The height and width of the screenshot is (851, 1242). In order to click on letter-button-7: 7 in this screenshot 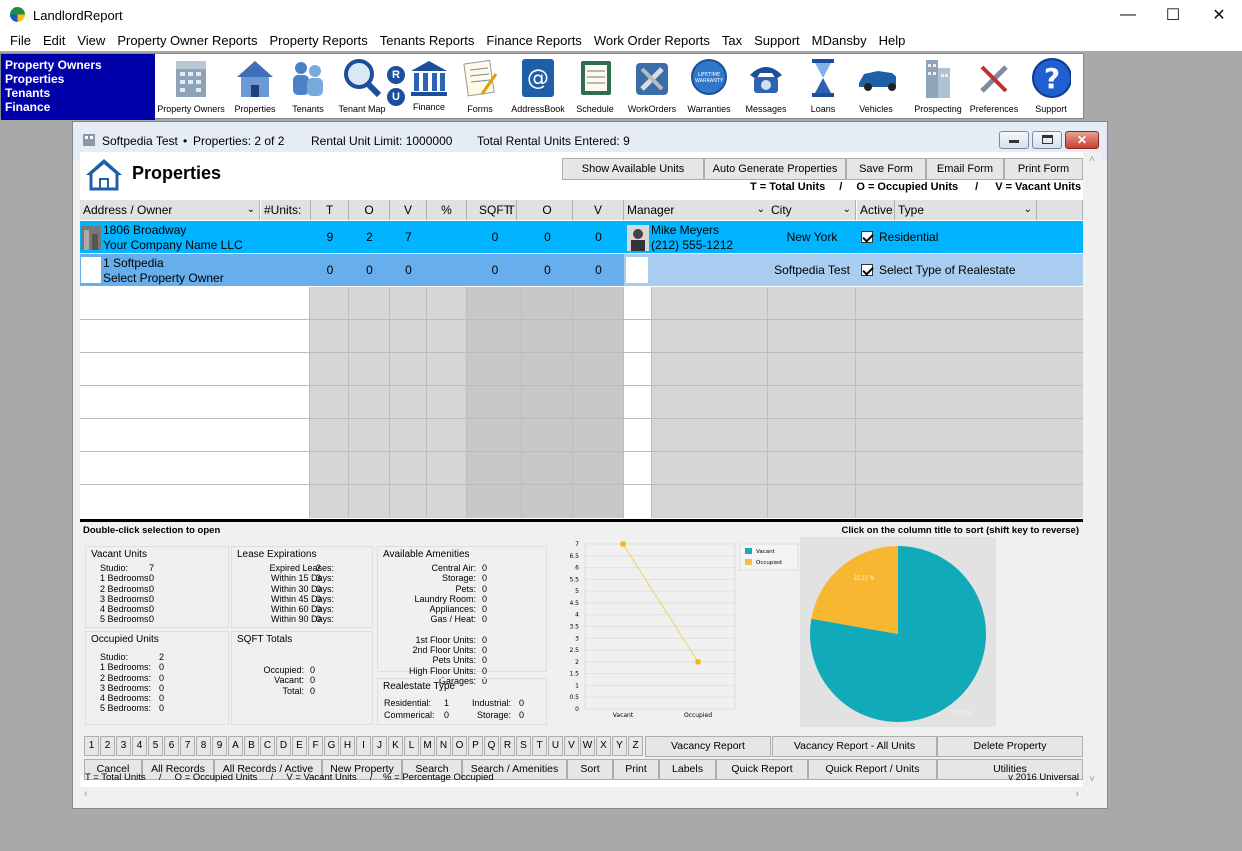, I will do `click(187, 746)`.